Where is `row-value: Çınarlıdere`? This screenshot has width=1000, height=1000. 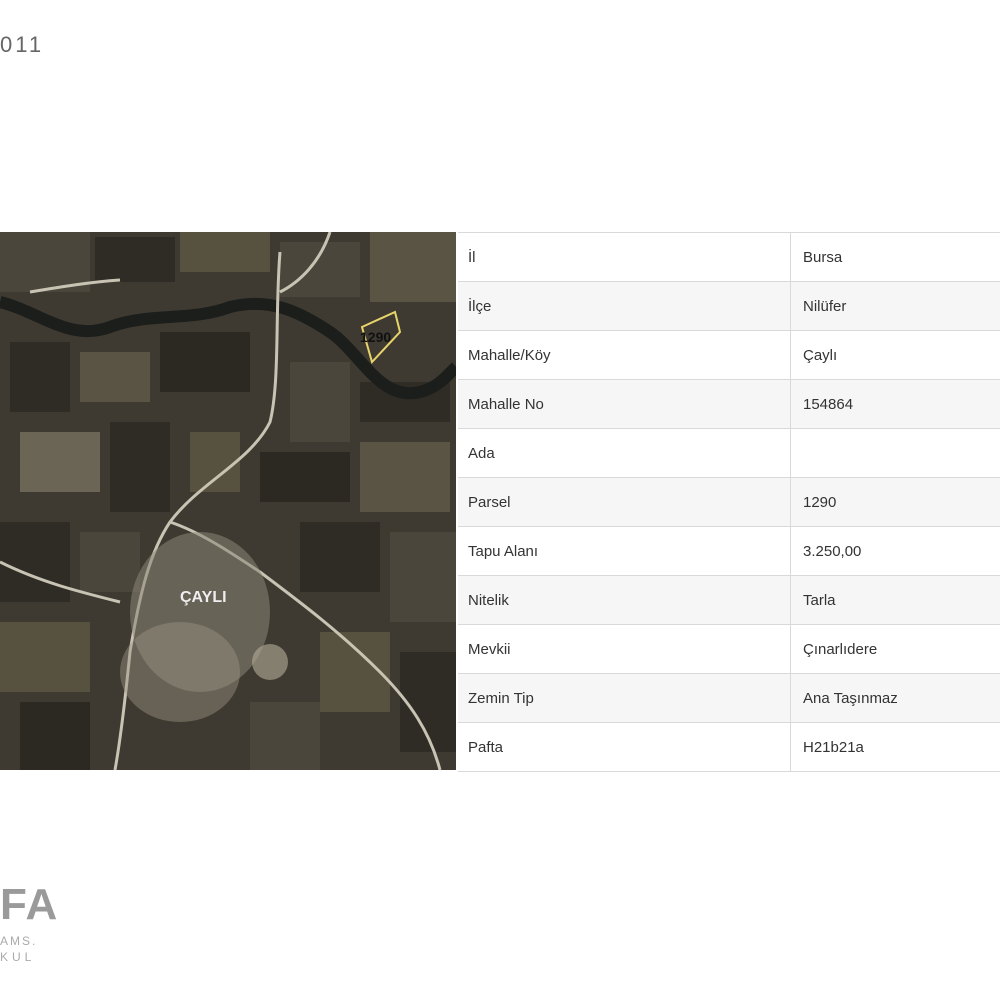
row-value: Çınarlıdere is located at coordinates (895, 649).